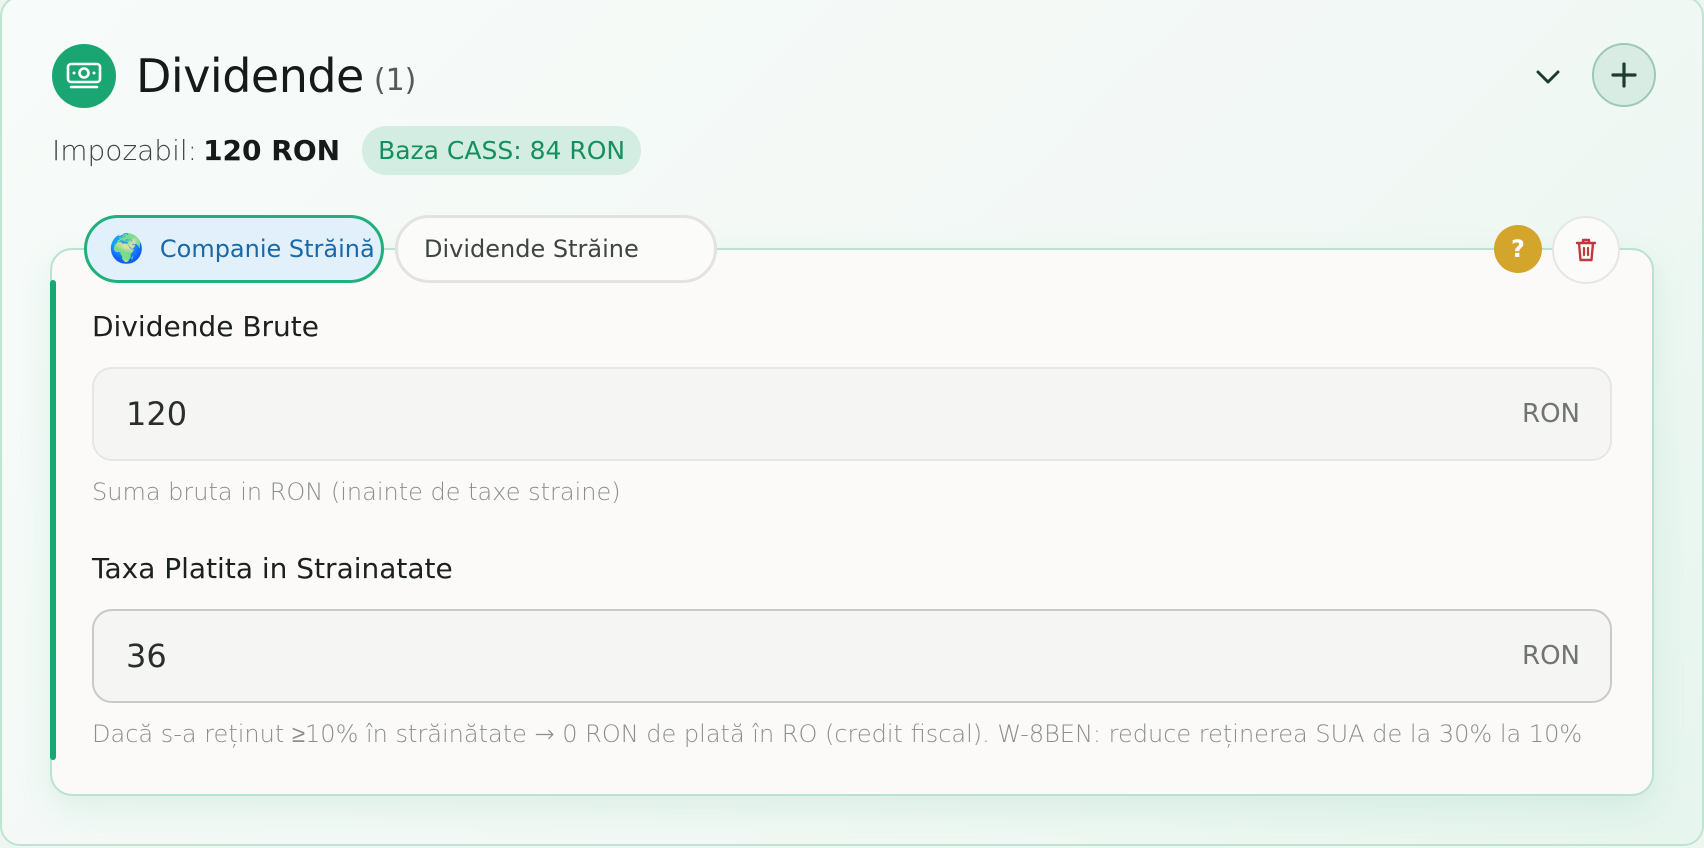  I want to click on entry-count: (1), so click(395, 80).